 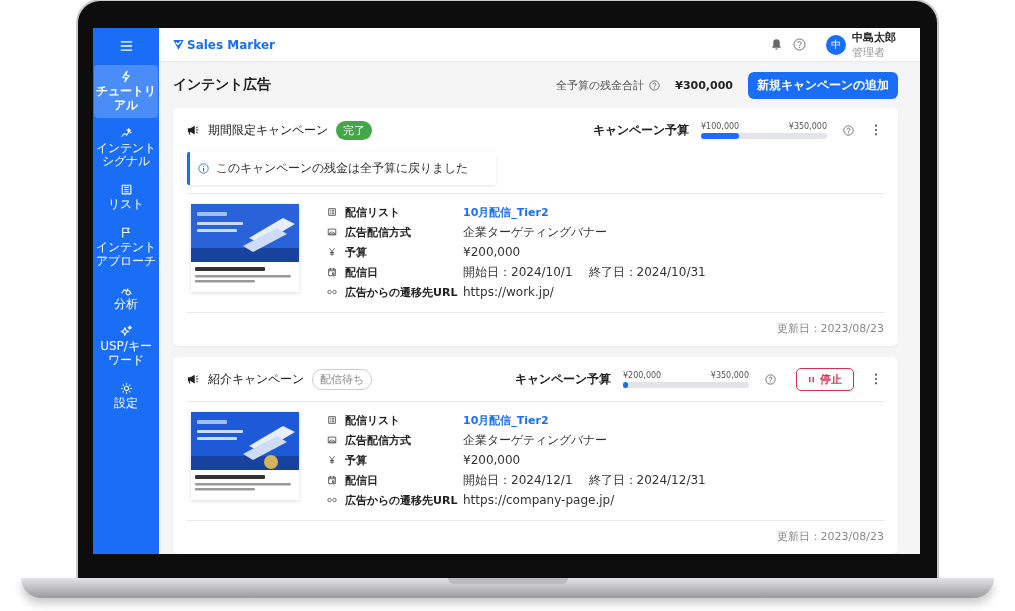 What do you see at coordinates (874, 37) in the screenshot?
I see `user-name: 中島太郎` at bounding box center [874, 37].